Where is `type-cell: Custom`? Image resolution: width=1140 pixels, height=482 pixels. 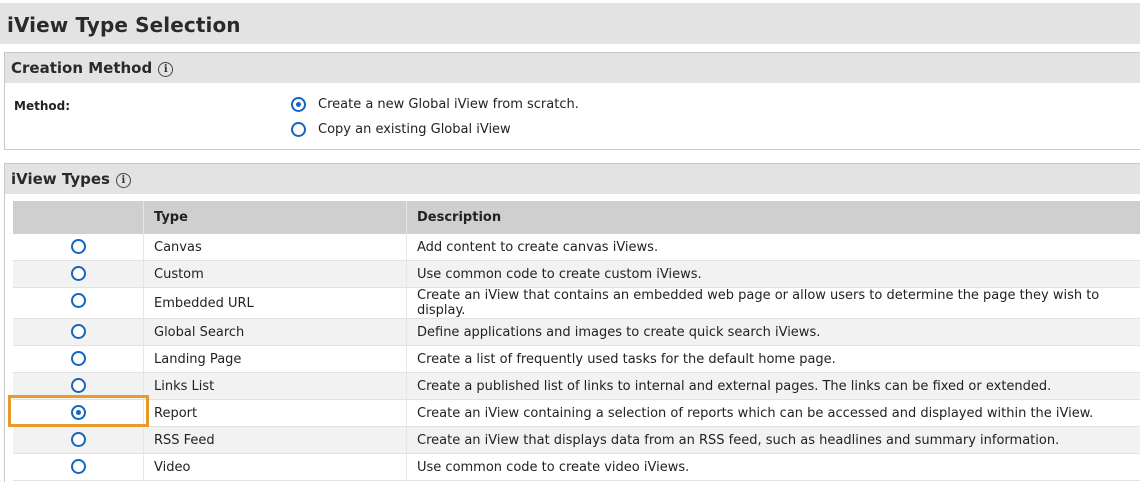
type-cell: Custom is located at coordinates (275, 274).